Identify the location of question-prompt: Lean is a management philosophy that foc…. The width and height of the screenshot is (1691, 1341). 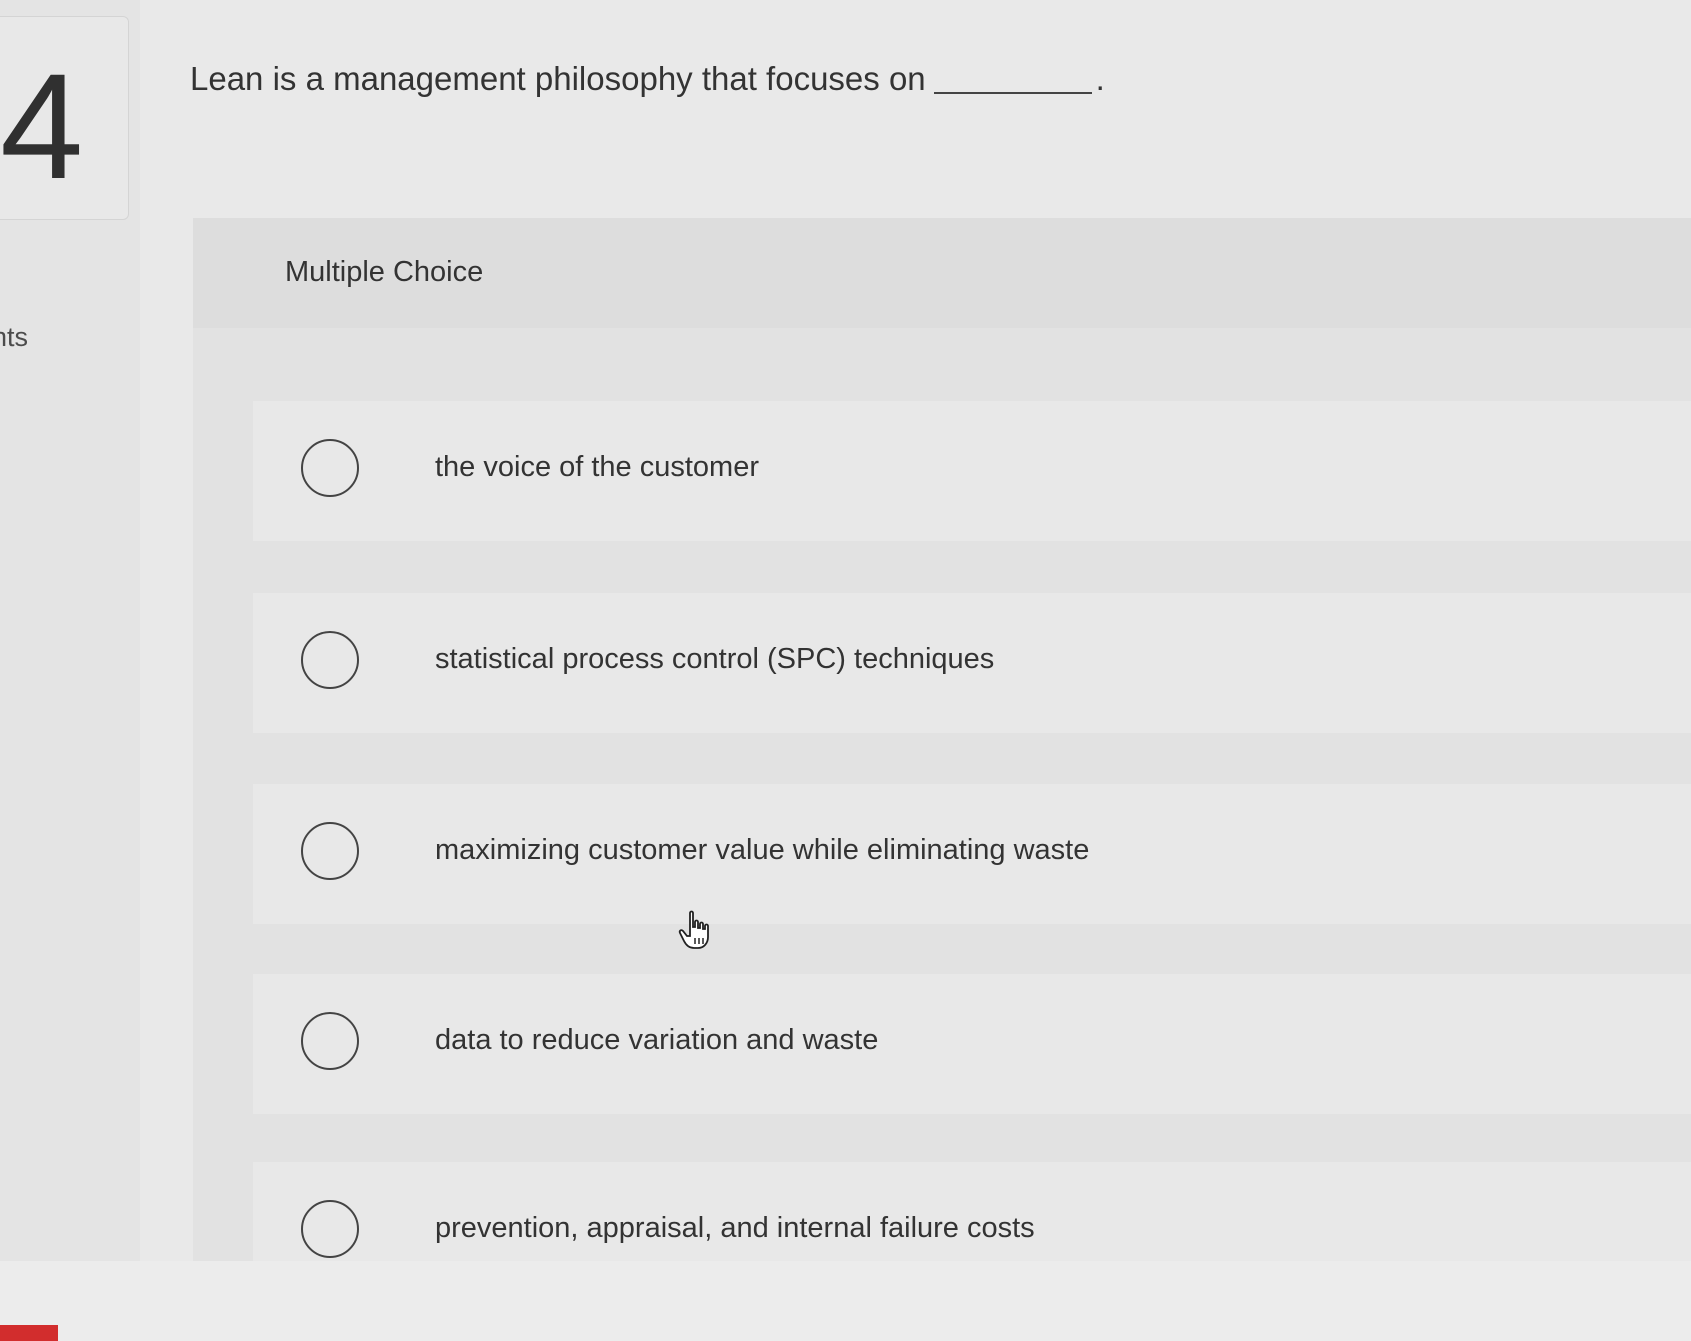
(647, 79).